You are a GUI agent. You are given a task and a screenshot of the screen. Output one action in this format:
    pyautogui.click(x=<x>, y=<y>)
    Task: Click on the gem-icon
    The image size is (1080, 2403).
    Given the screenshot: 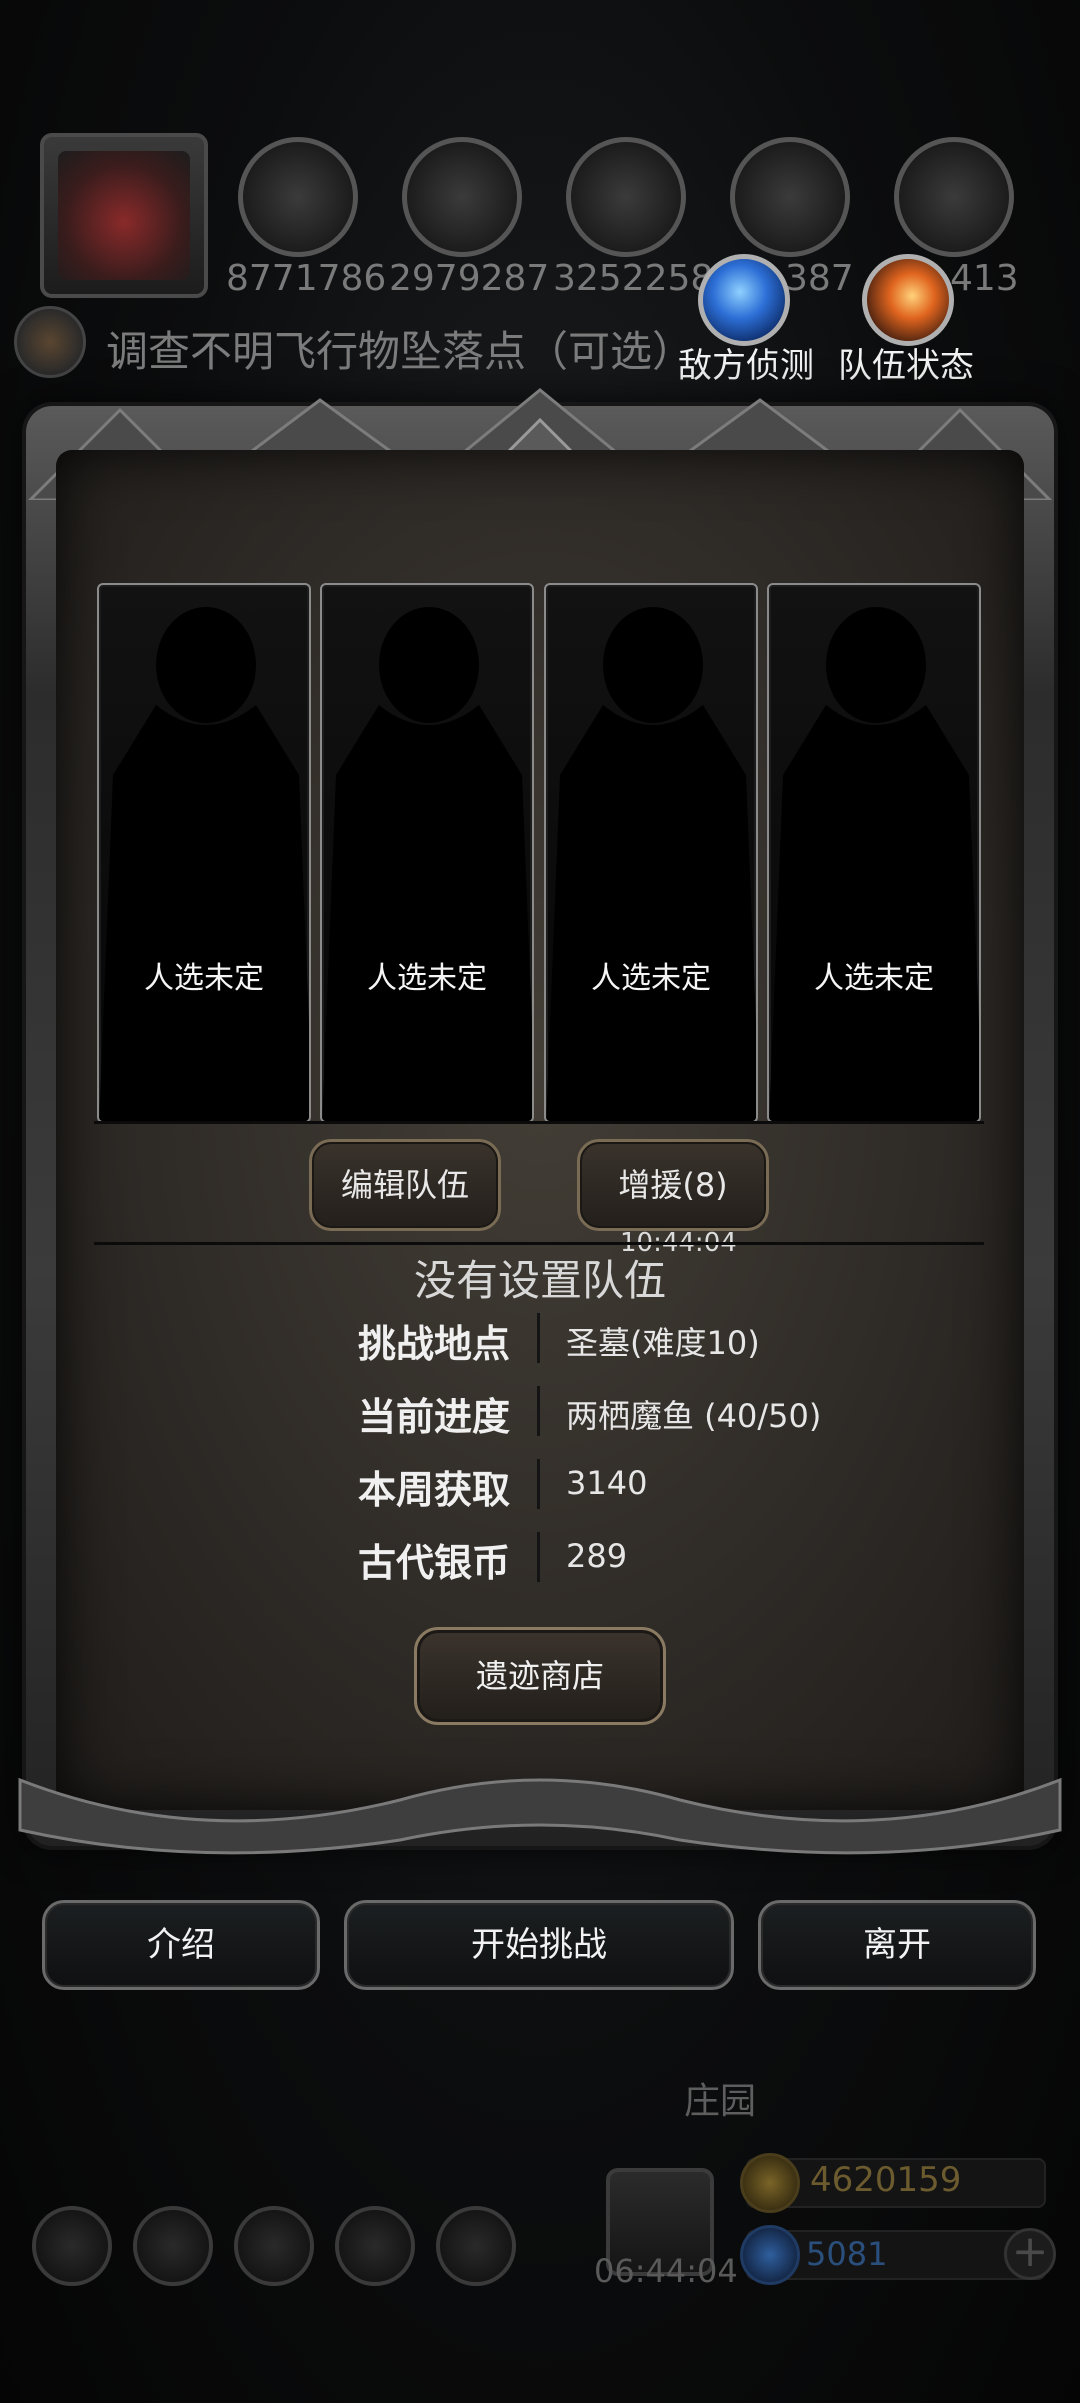 What is the action you would take?
    pyautogui.click(x=770, y=2255)
    